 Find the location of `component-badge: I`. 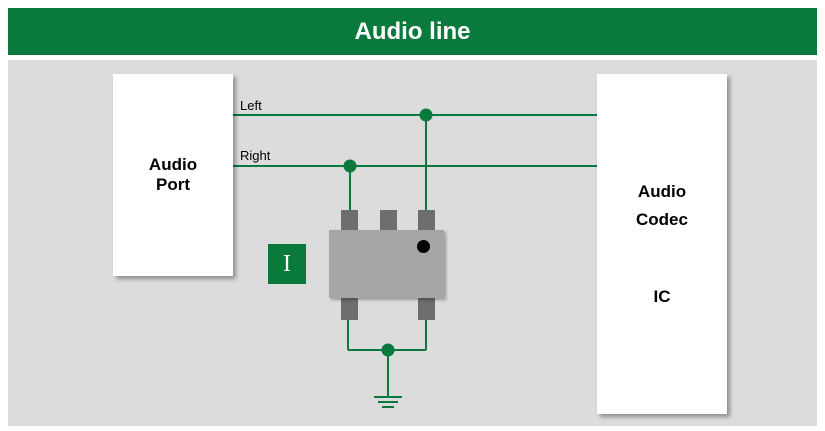

component-badge: I is located at coordinates (287, 264).